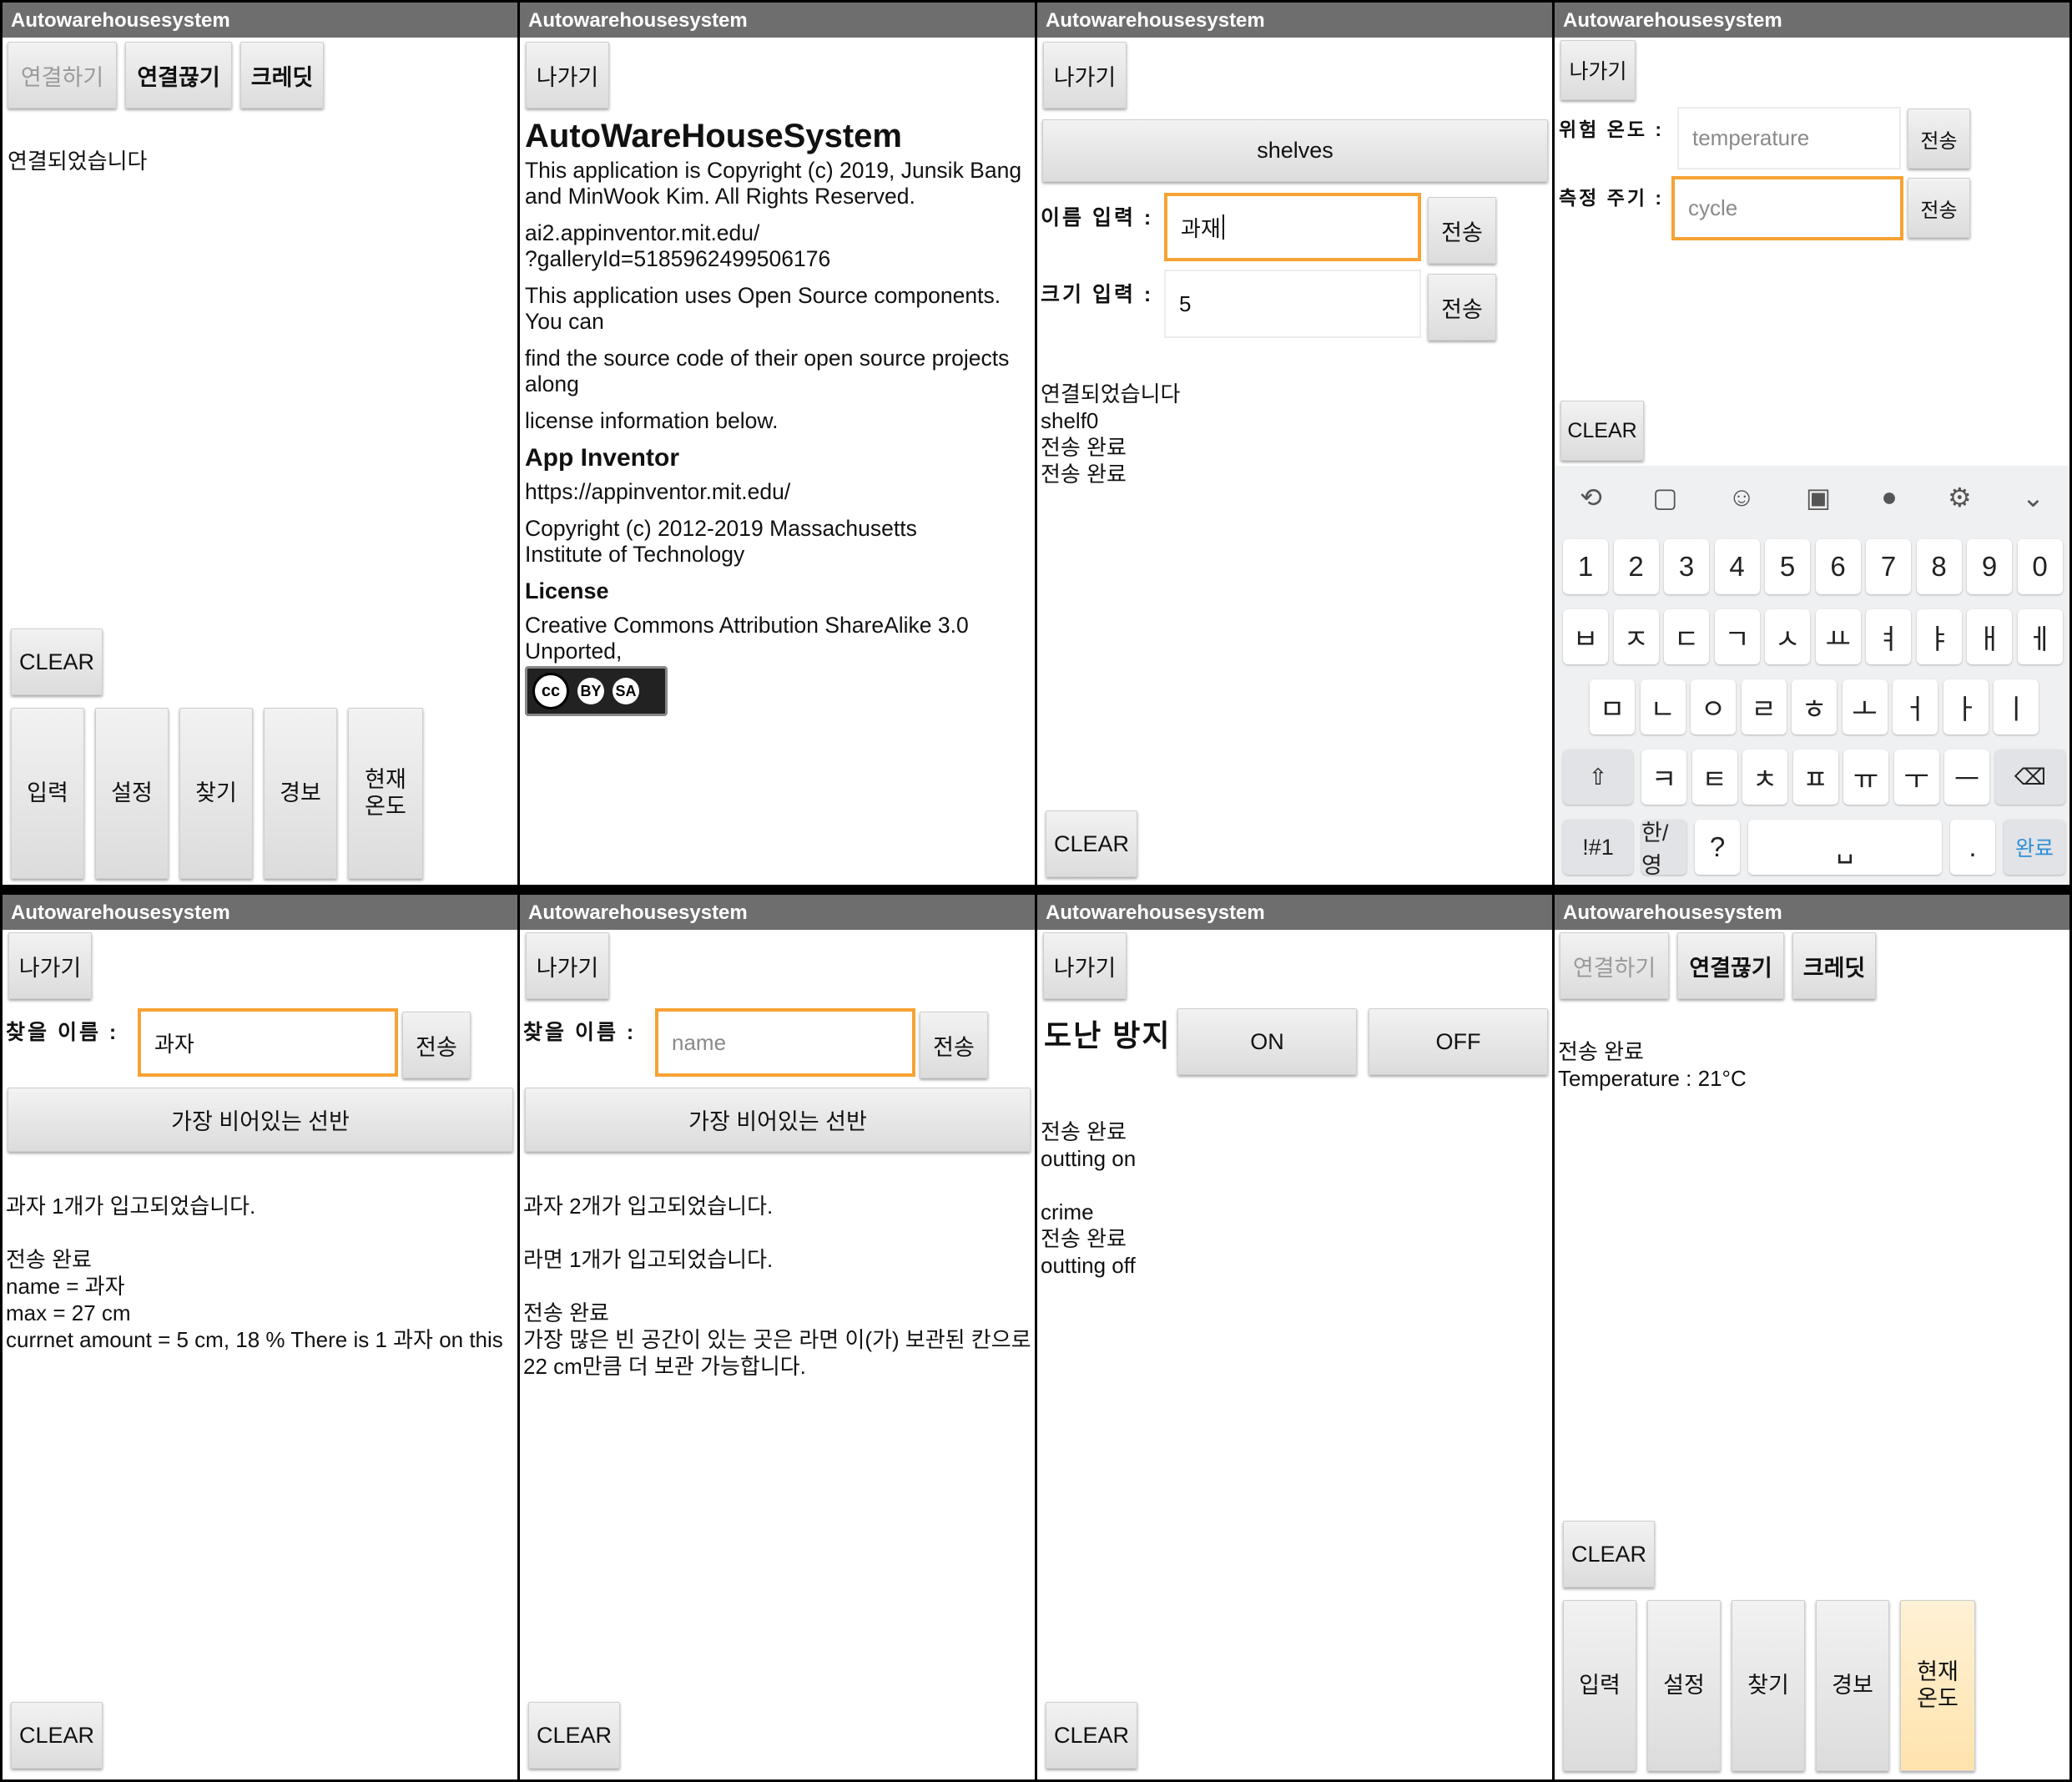 This screenshot has height=1782, width=2072. What do you see at coordinates (1267, 1041) in the screenshot?
I see `theft-on-button: ON` at bounding box center [1267, 1041].